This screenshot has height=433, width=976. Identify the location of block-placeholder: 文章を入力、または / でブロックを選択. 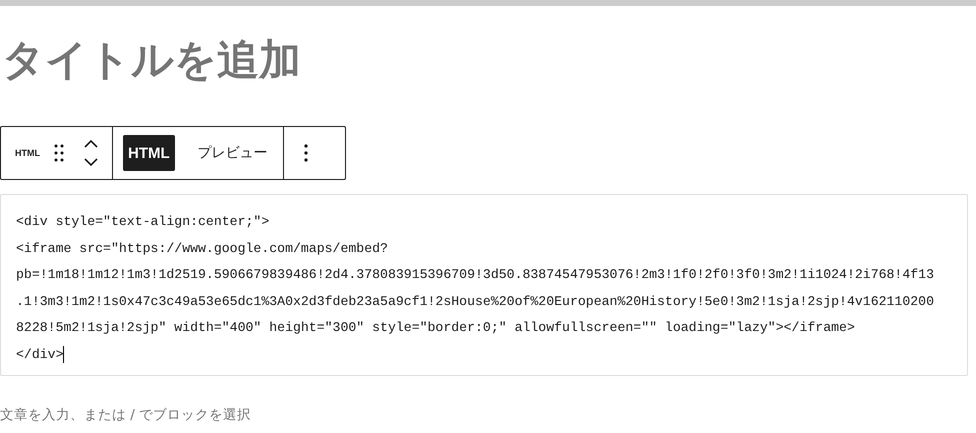
(488, 415).